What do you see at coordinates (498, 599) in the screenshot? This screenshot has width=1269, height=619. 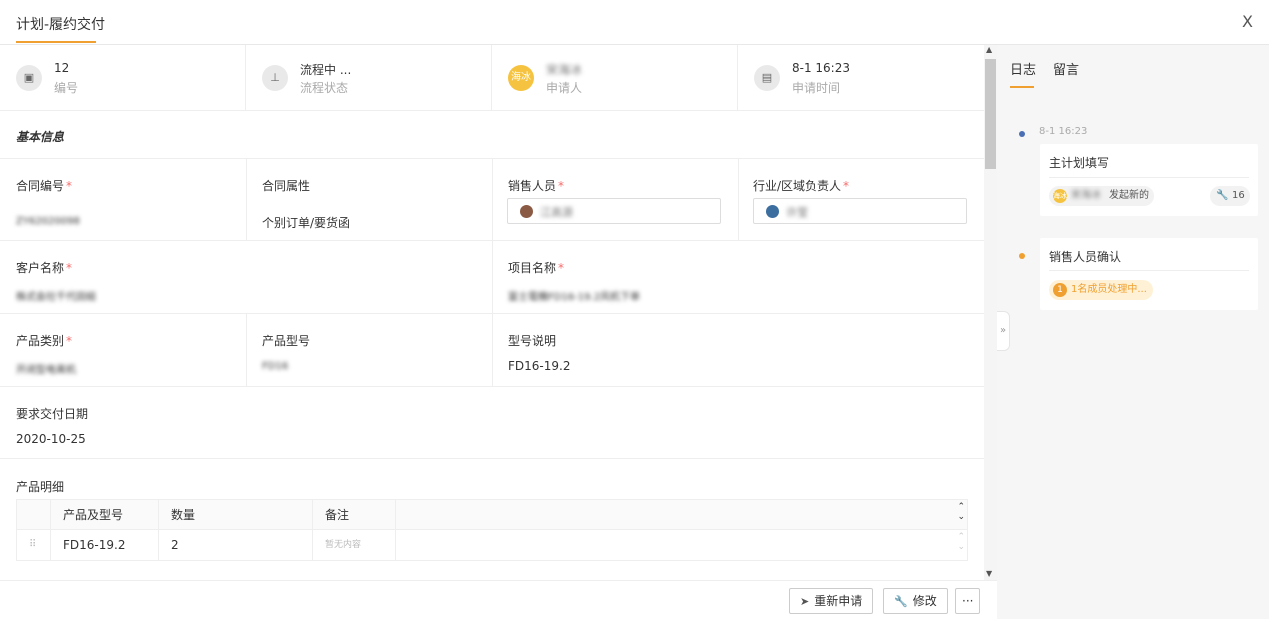 I see `action-bar: ➤ 重新申请 🔧 修改 ···` at bounding box center [498, 599].